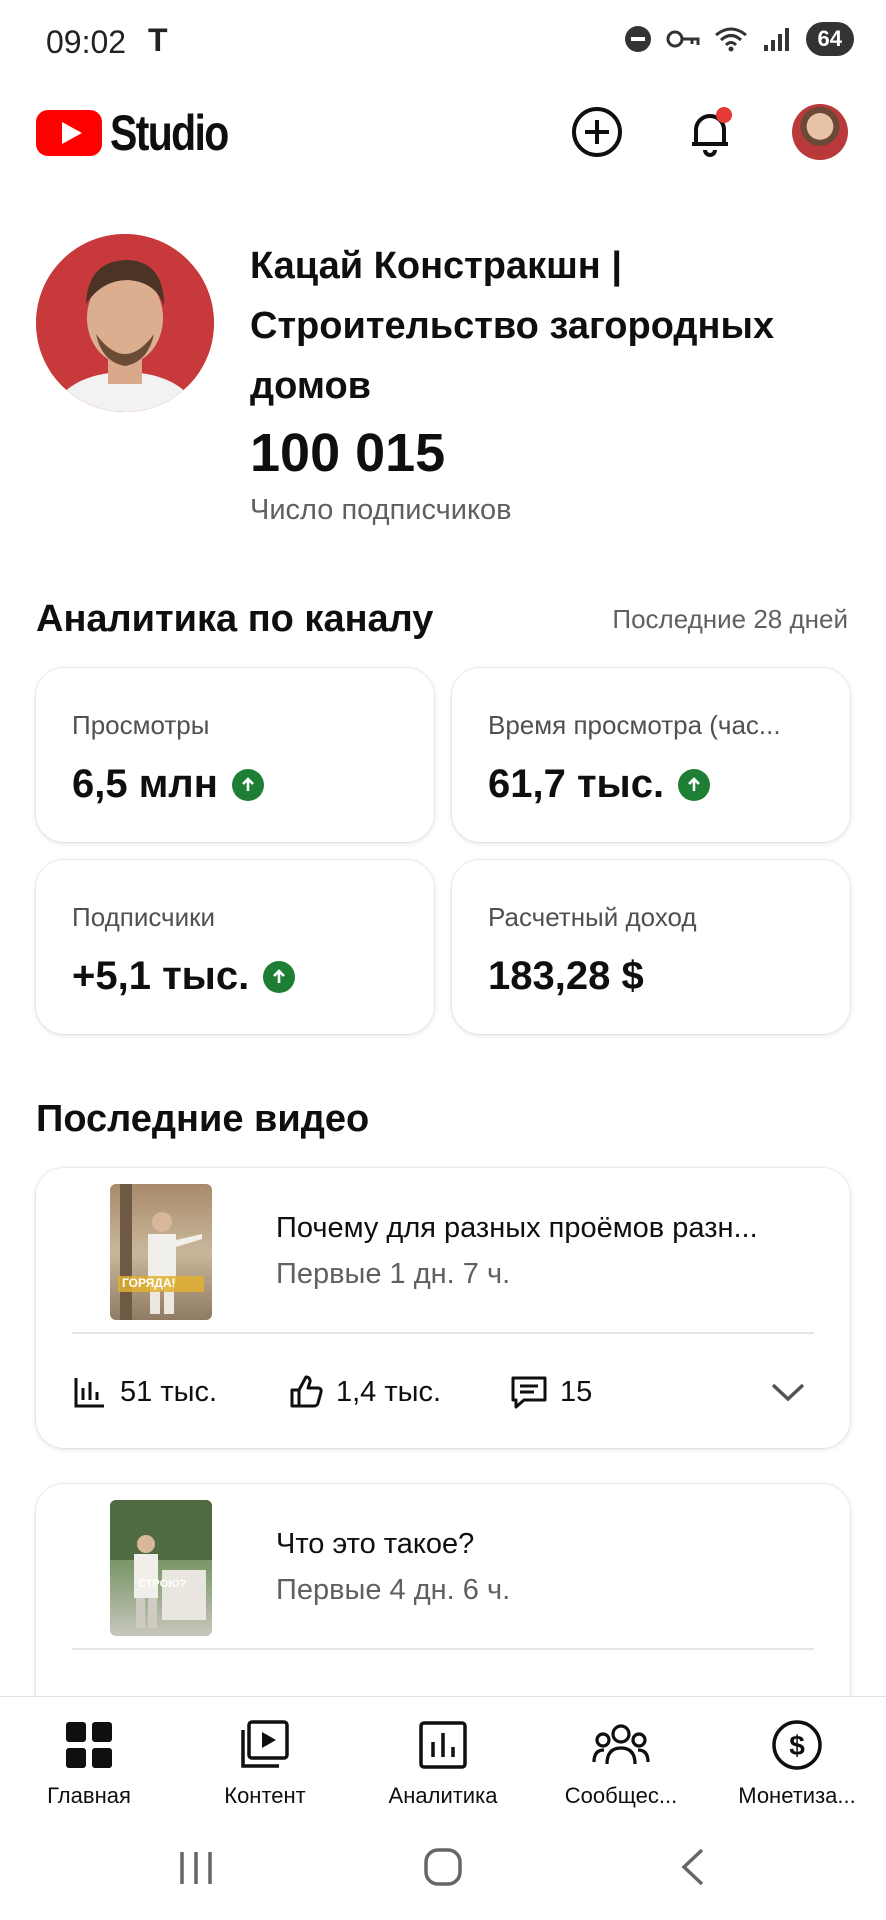 Image resolution: width=886 pixels, height=1920 pixels. I want to click on back-icon, so click(692, 1867).